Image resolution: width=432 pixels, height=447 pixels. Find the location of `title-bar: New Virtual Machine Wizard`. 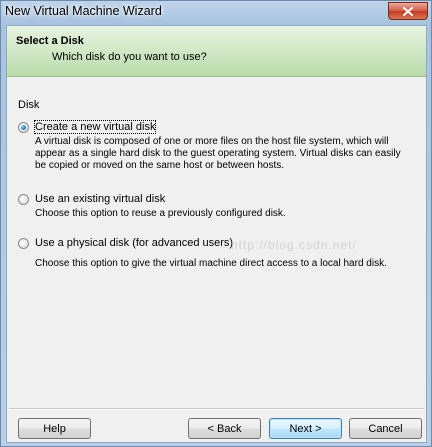

title-bar: New Virtual Machine Wizard is located at coordinates (216, 12).